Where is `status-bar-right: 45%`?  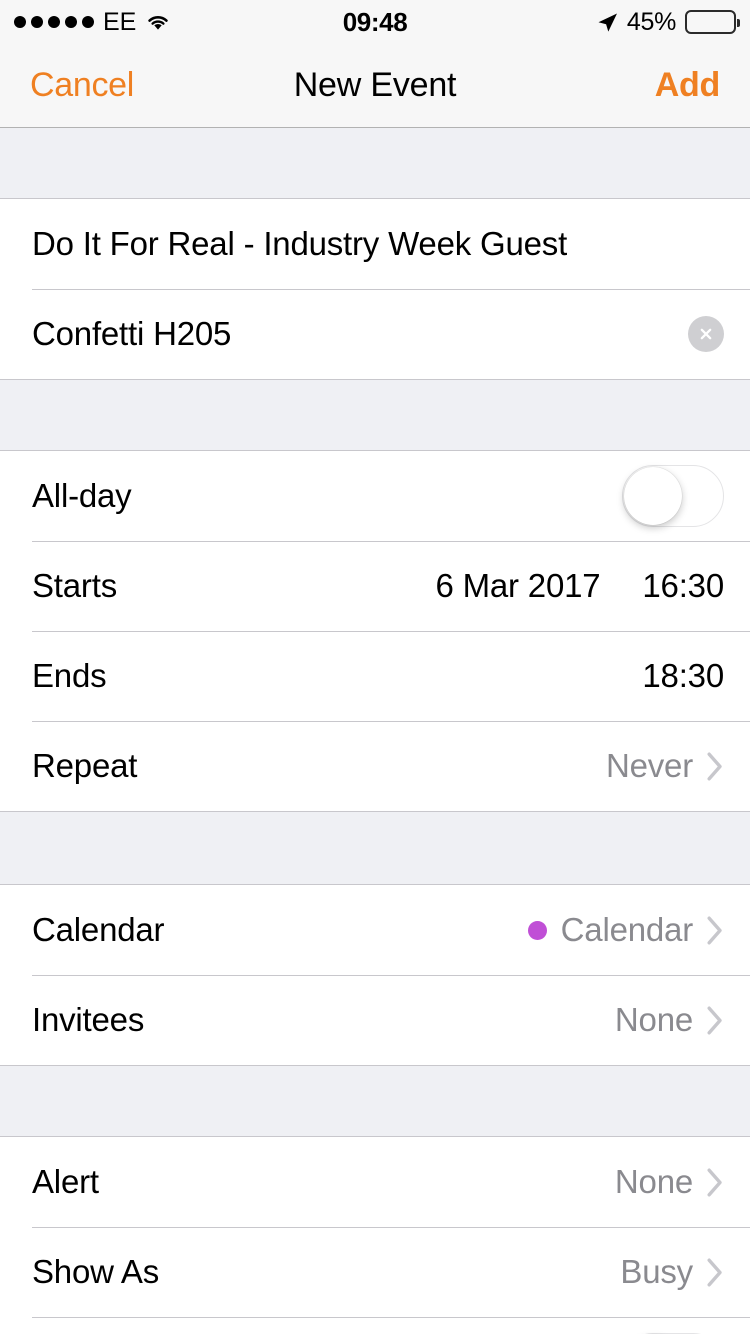
status-bar-right: 45% is located at coordinates (668, 22).